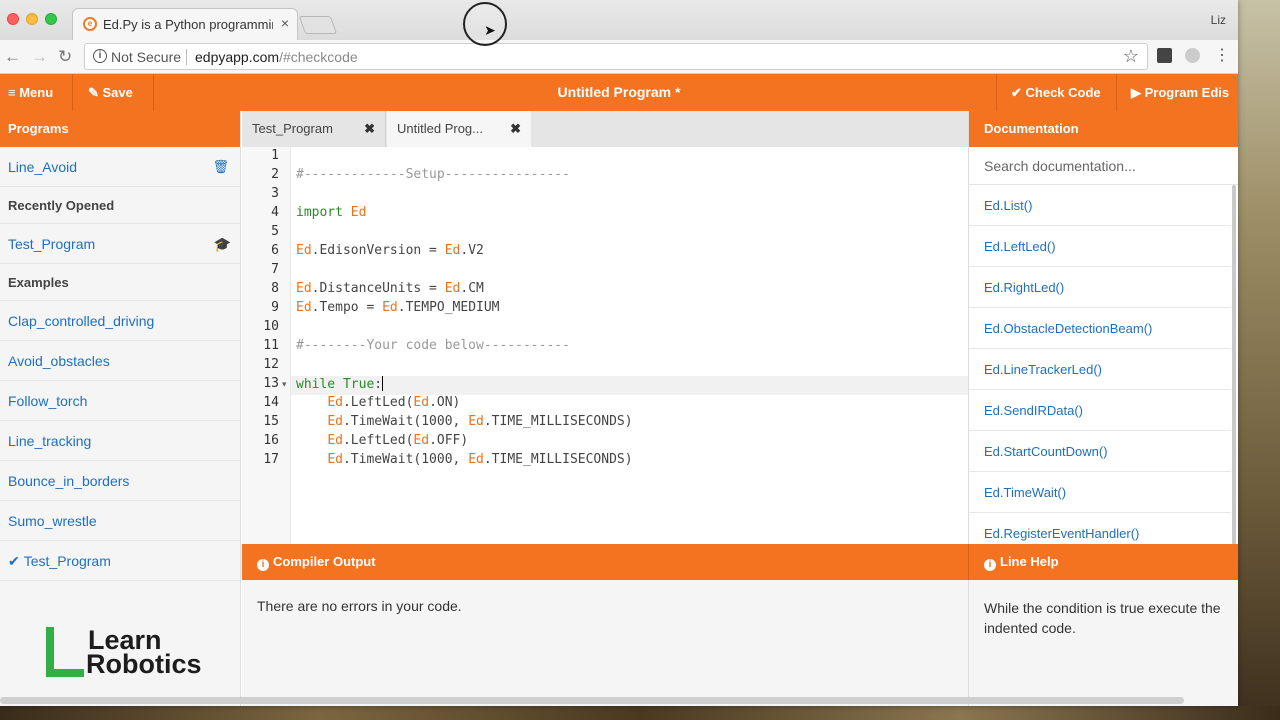  What do you see at coordinates (275, 174) in the screenshot?
I see `line-number: 2` at bounding box center [275, 174].